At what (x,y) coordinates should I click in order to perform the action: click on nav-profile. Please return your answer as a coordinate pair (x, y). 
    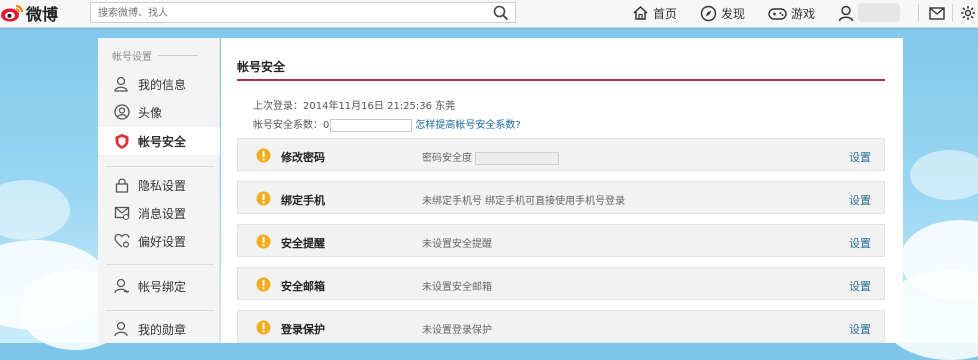
    Looking at the image, I should click on (848, 13).